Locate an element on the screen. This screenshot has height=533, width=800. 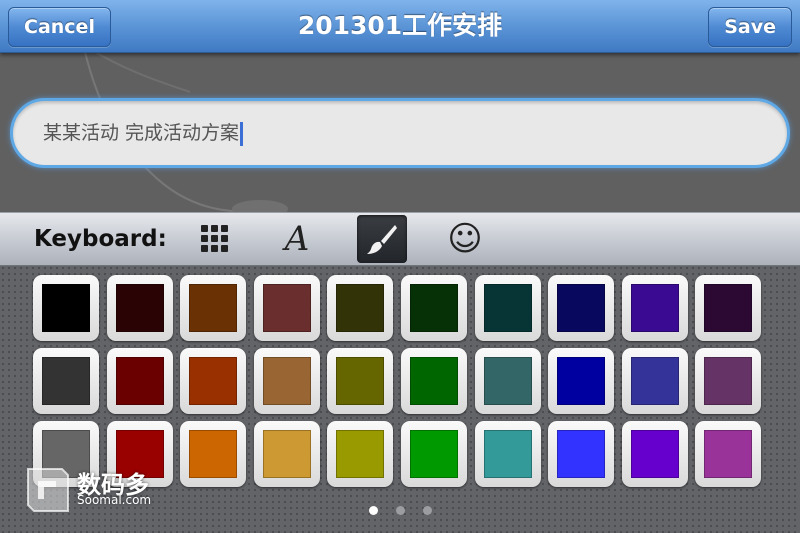
keyboard-label: Keyboard: is located at coordinates (100, 239).